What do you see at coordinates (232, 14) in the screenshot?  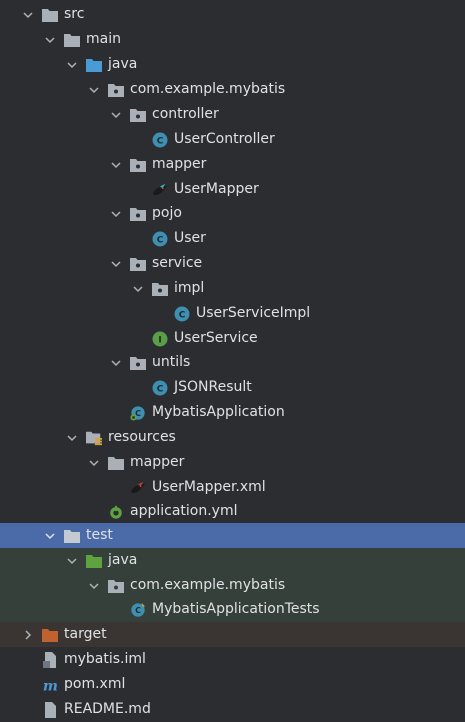 I see `tree-node-src: src` at bounding box center [232, 14].